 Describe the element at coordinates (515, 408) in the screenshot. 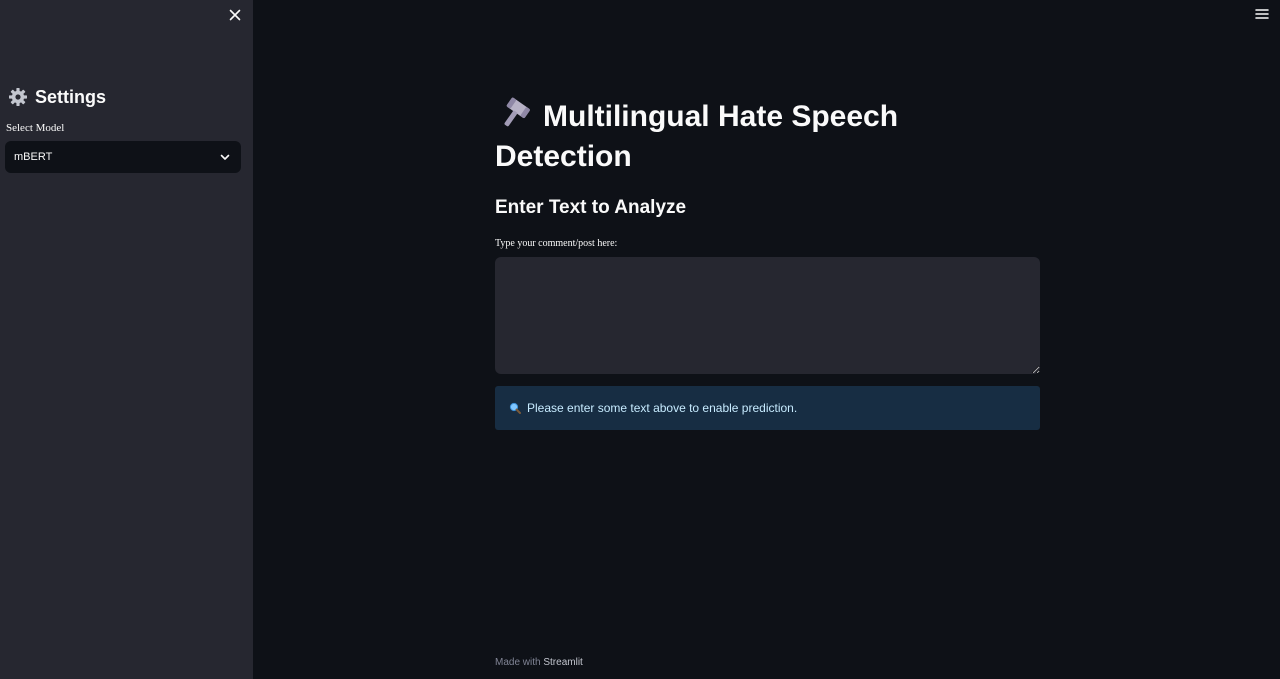

I see `magnifier-icon` at that location.